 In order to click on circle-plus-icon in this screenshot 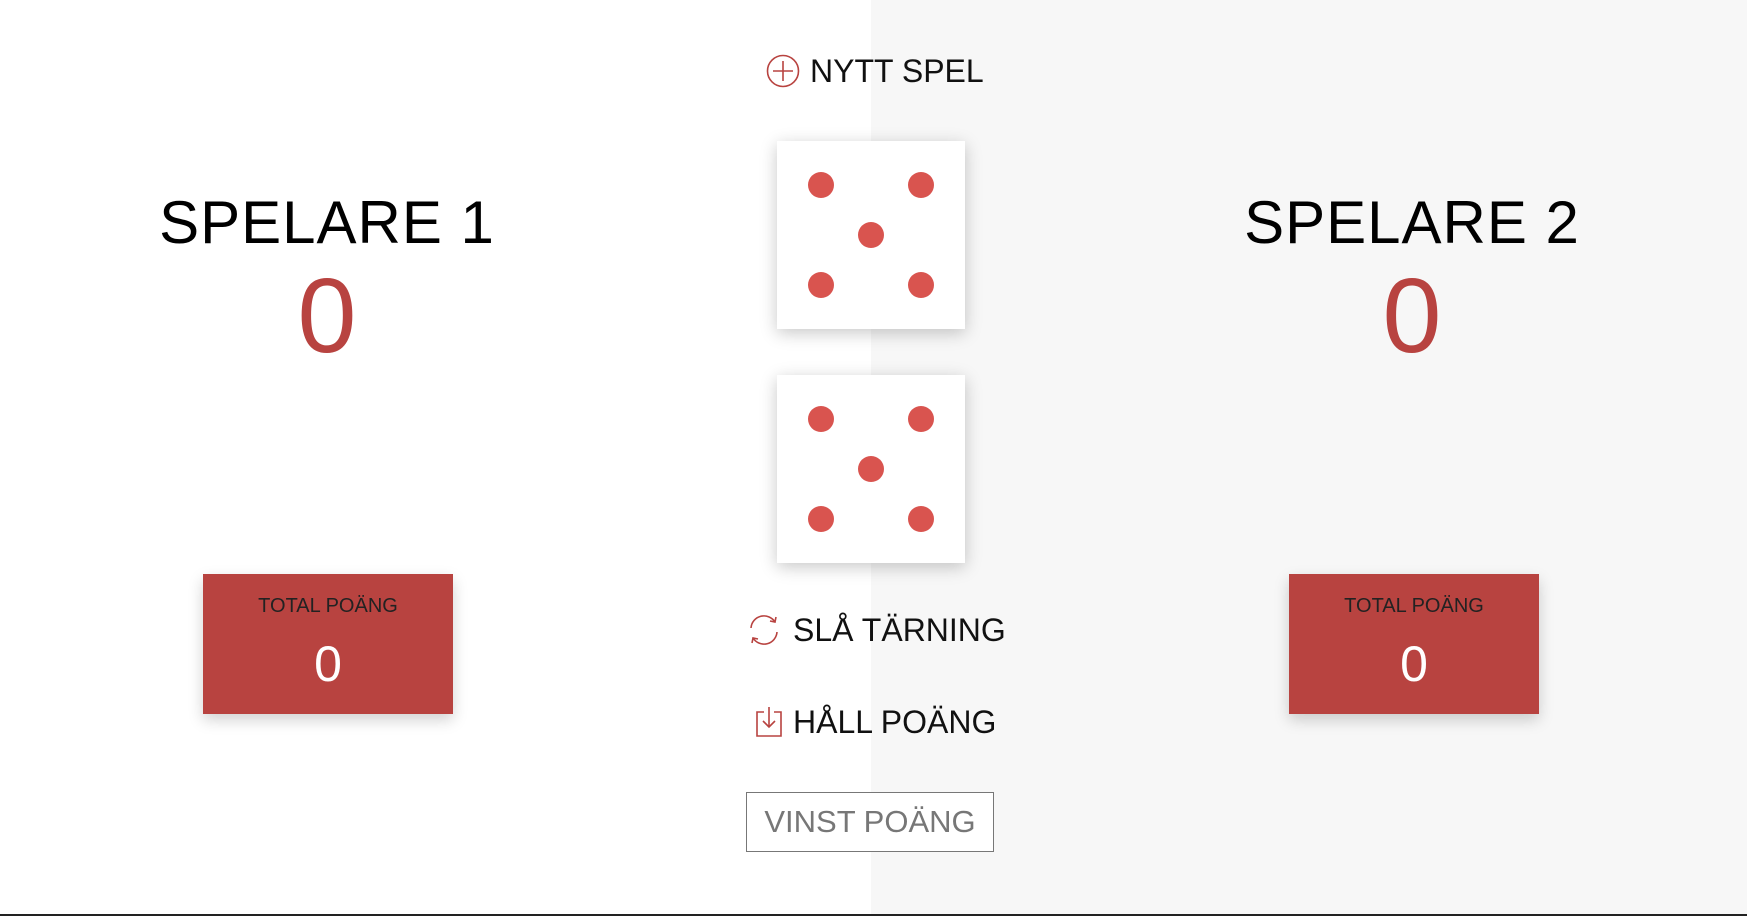, I will do `click(788, 71)`.